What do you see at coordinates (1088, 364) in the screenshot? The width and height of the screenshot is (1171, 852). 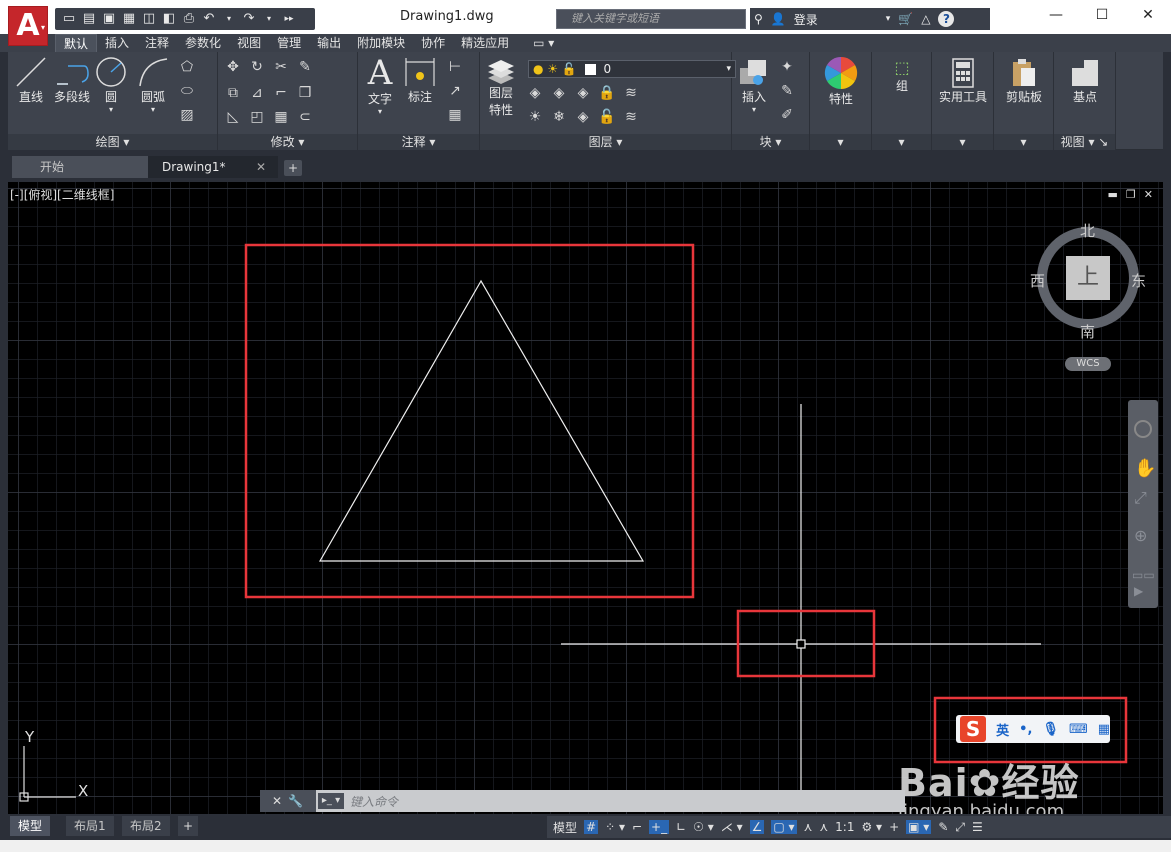 I see `wcs-menu-button: WCS` at bounding box center [1088, 364].